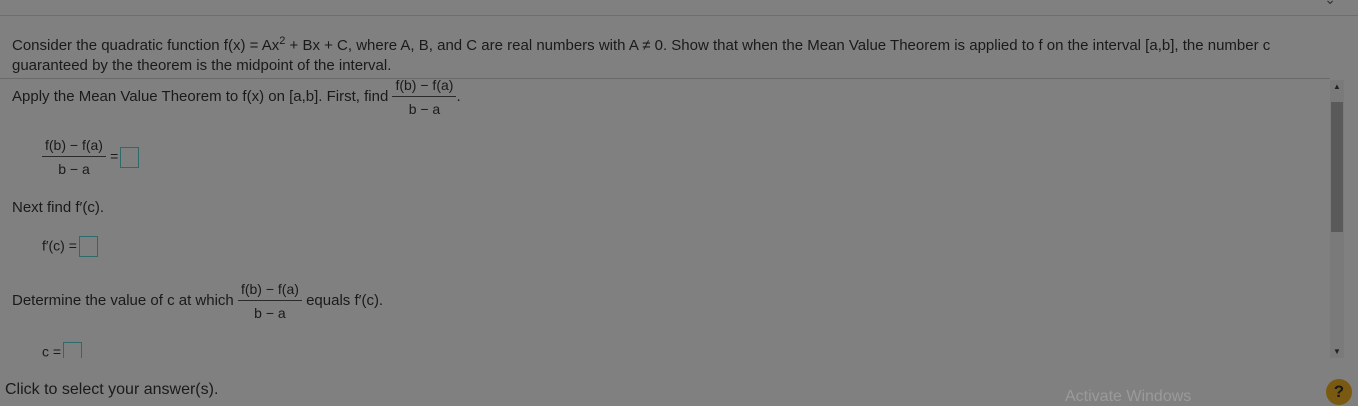 The height and width of the screenshot is (406, 1358). What do you see at coordinates (114, 155) in the screenshot?
I see `equals-sign: =` at bounding box center [114, 155].